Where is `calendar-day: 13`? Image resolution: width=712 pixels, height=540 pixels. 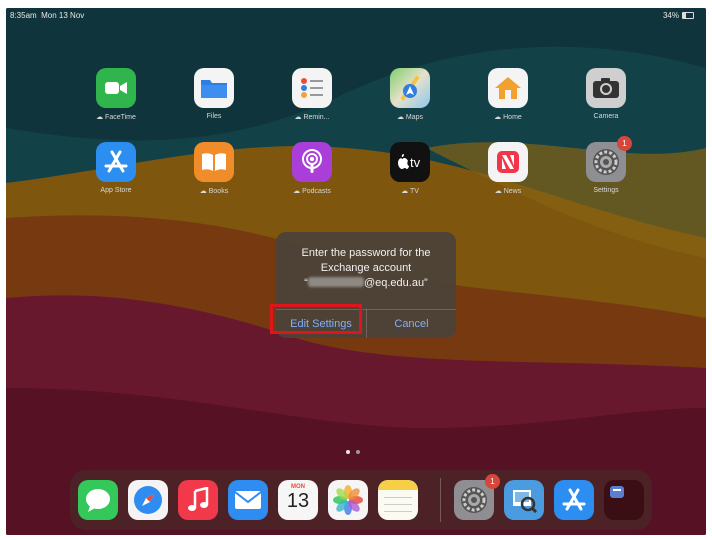 calendar-day: 13 is located at coordinates (298, 501).